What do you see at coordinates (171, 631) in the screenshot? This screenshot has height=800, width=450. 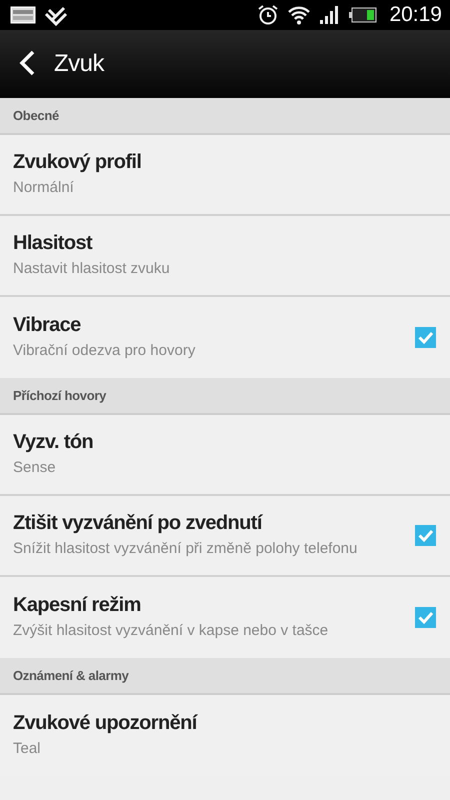 I see `setting-summary: Zvýšit hlasitost vyzvánění v kapse nebo v tašce` at bounding box center [171, 631].